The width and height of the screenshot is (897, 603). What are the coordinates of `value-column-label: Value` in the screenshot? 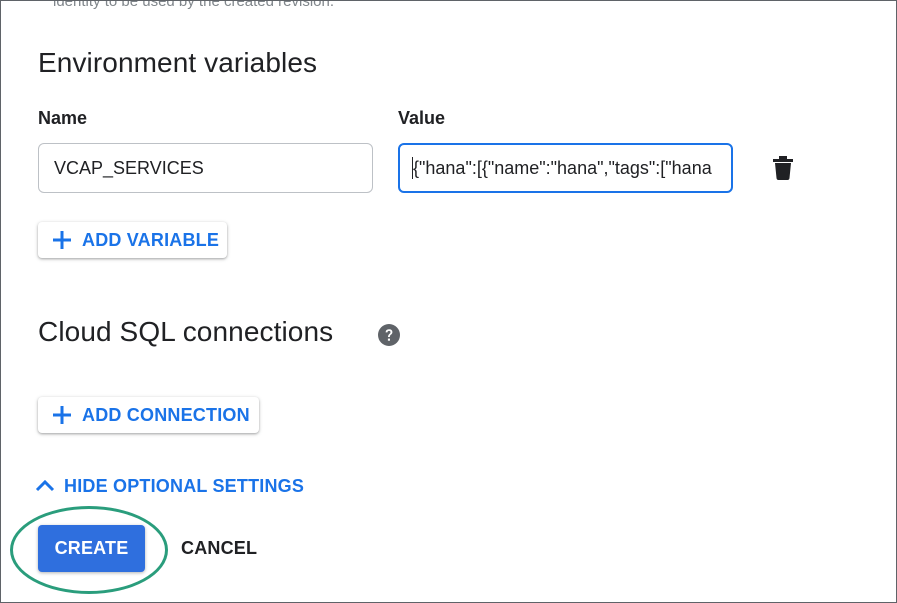 It's located at (422, 118).